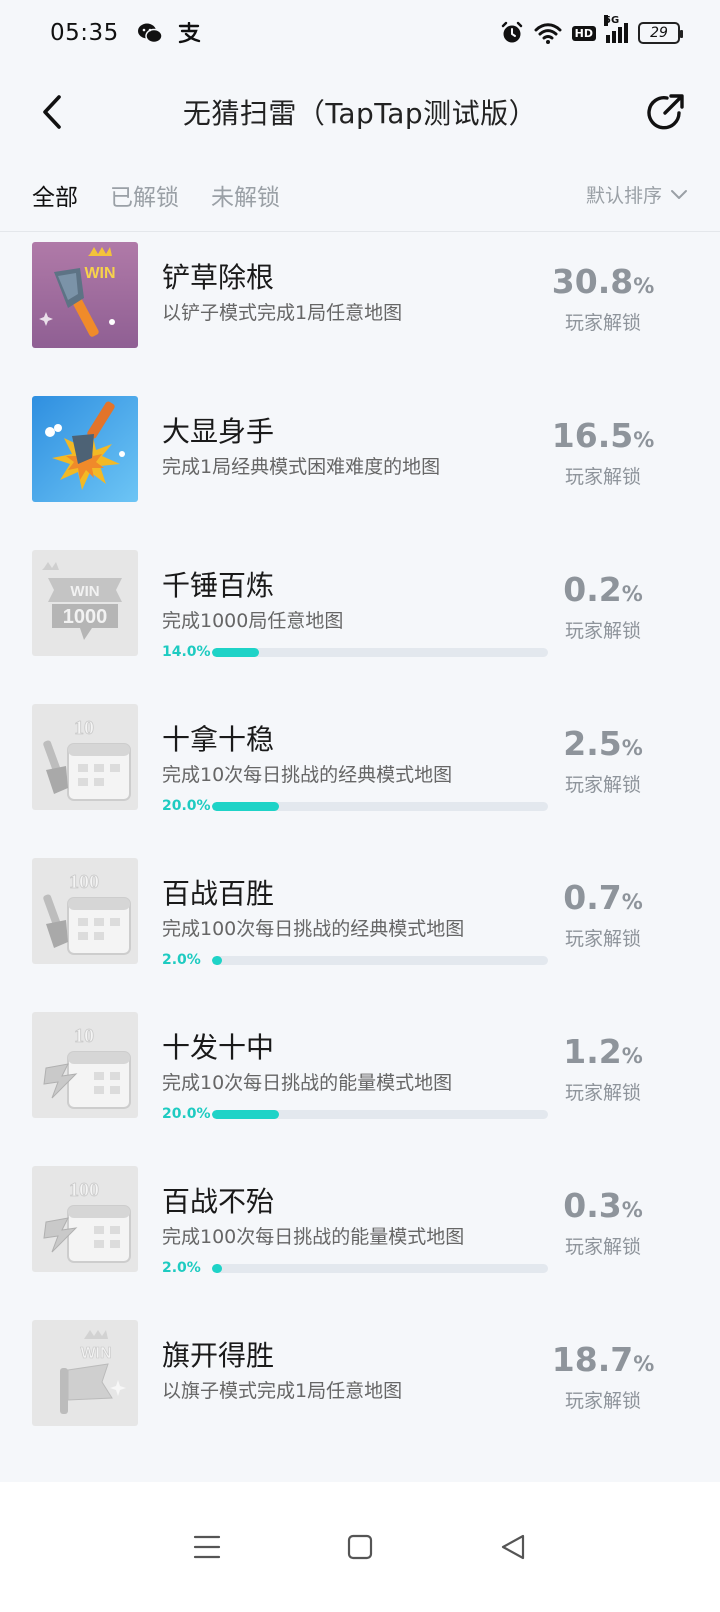 The width and height of the screenshot is (720, 1612). I want to click on achievement-info: 百战不殆 完成100次每日挑战的能量模式地图 2.0%, so click(357, 1231).